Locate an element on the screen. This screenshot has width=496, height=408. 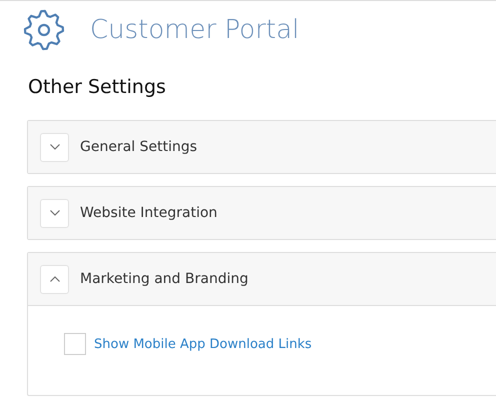
panel-title: Marketing and Branding is located at coordinates (164, 279).